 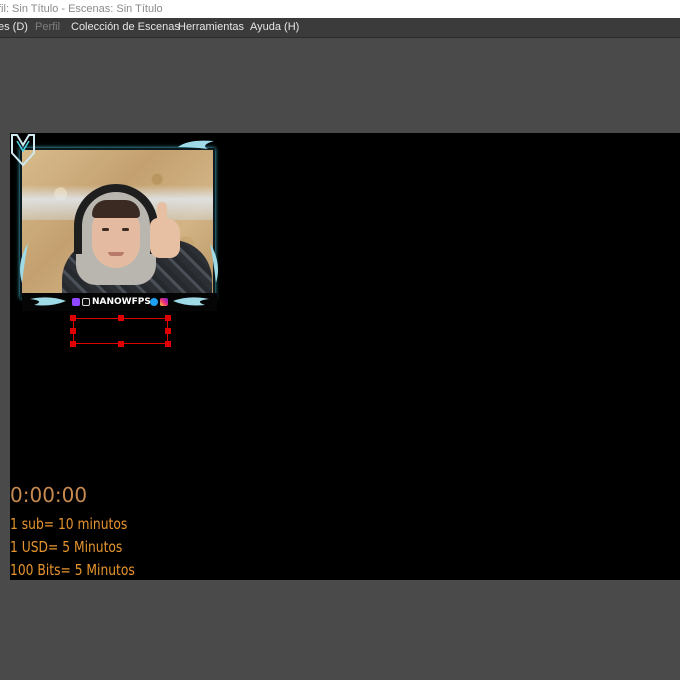 I want to click on resize-handle-top-right, so click(x=168, y=318).